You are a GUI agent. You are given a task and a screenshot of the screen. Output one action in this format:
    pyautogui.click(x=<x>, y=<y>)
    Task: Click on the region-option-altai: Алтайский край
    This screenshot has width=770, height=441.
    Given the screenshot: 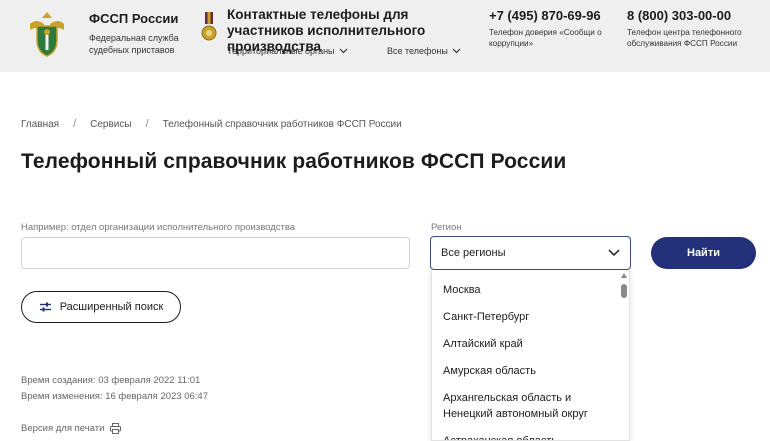 What is the action you would take?
    pyautogui.click(x=529, y=344)
    